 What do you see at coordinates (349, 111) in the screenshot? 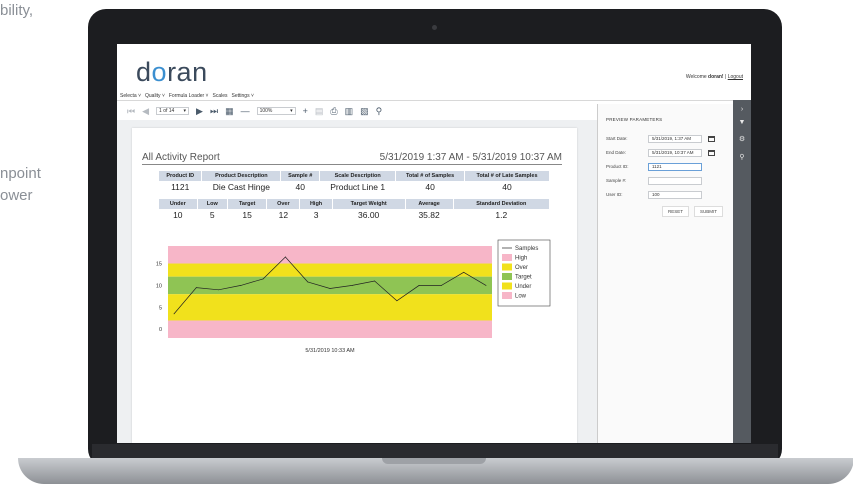
I see `print-layout-icon: ▥` at bounding box center [349, 111].